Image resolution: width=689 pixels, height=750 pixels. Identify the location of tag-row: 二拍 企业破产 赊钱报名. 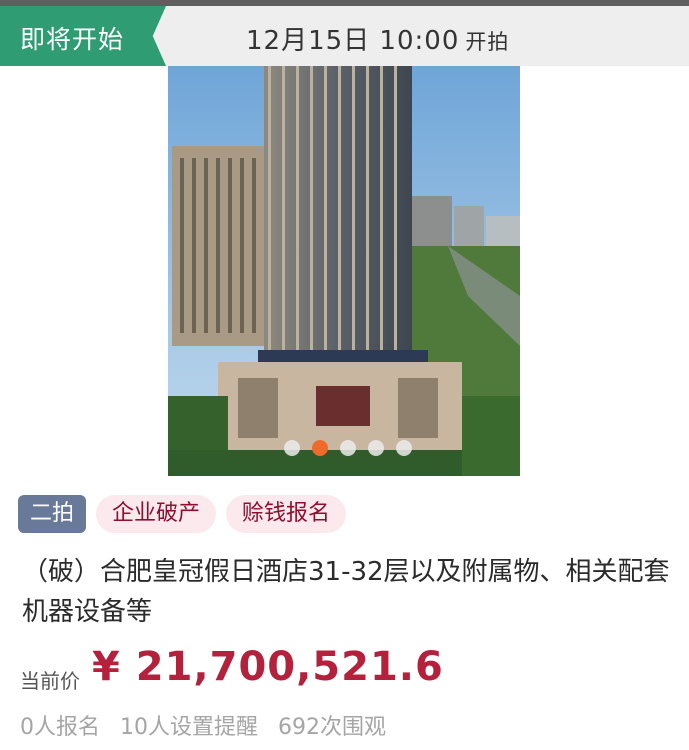
(182, 514).